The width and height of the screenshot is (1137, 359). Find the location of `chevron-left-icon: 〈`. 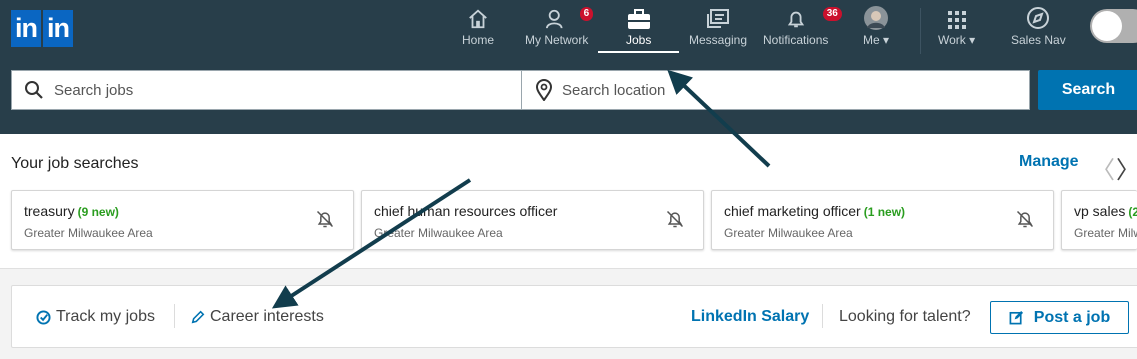

chevron-left-icon: 〈 is located at coordinates (1103, 167).